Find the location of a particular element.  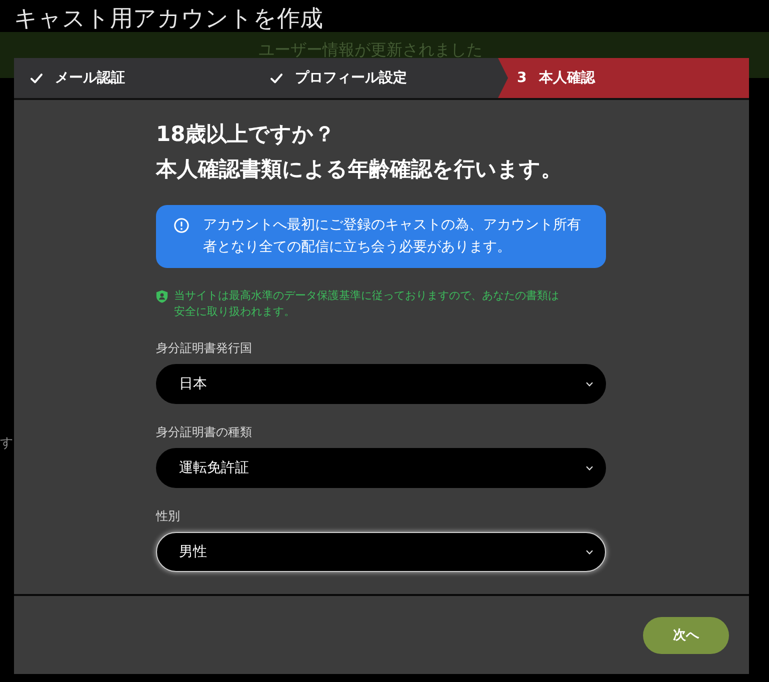

background-text: す is located at coordinates (6, 444).